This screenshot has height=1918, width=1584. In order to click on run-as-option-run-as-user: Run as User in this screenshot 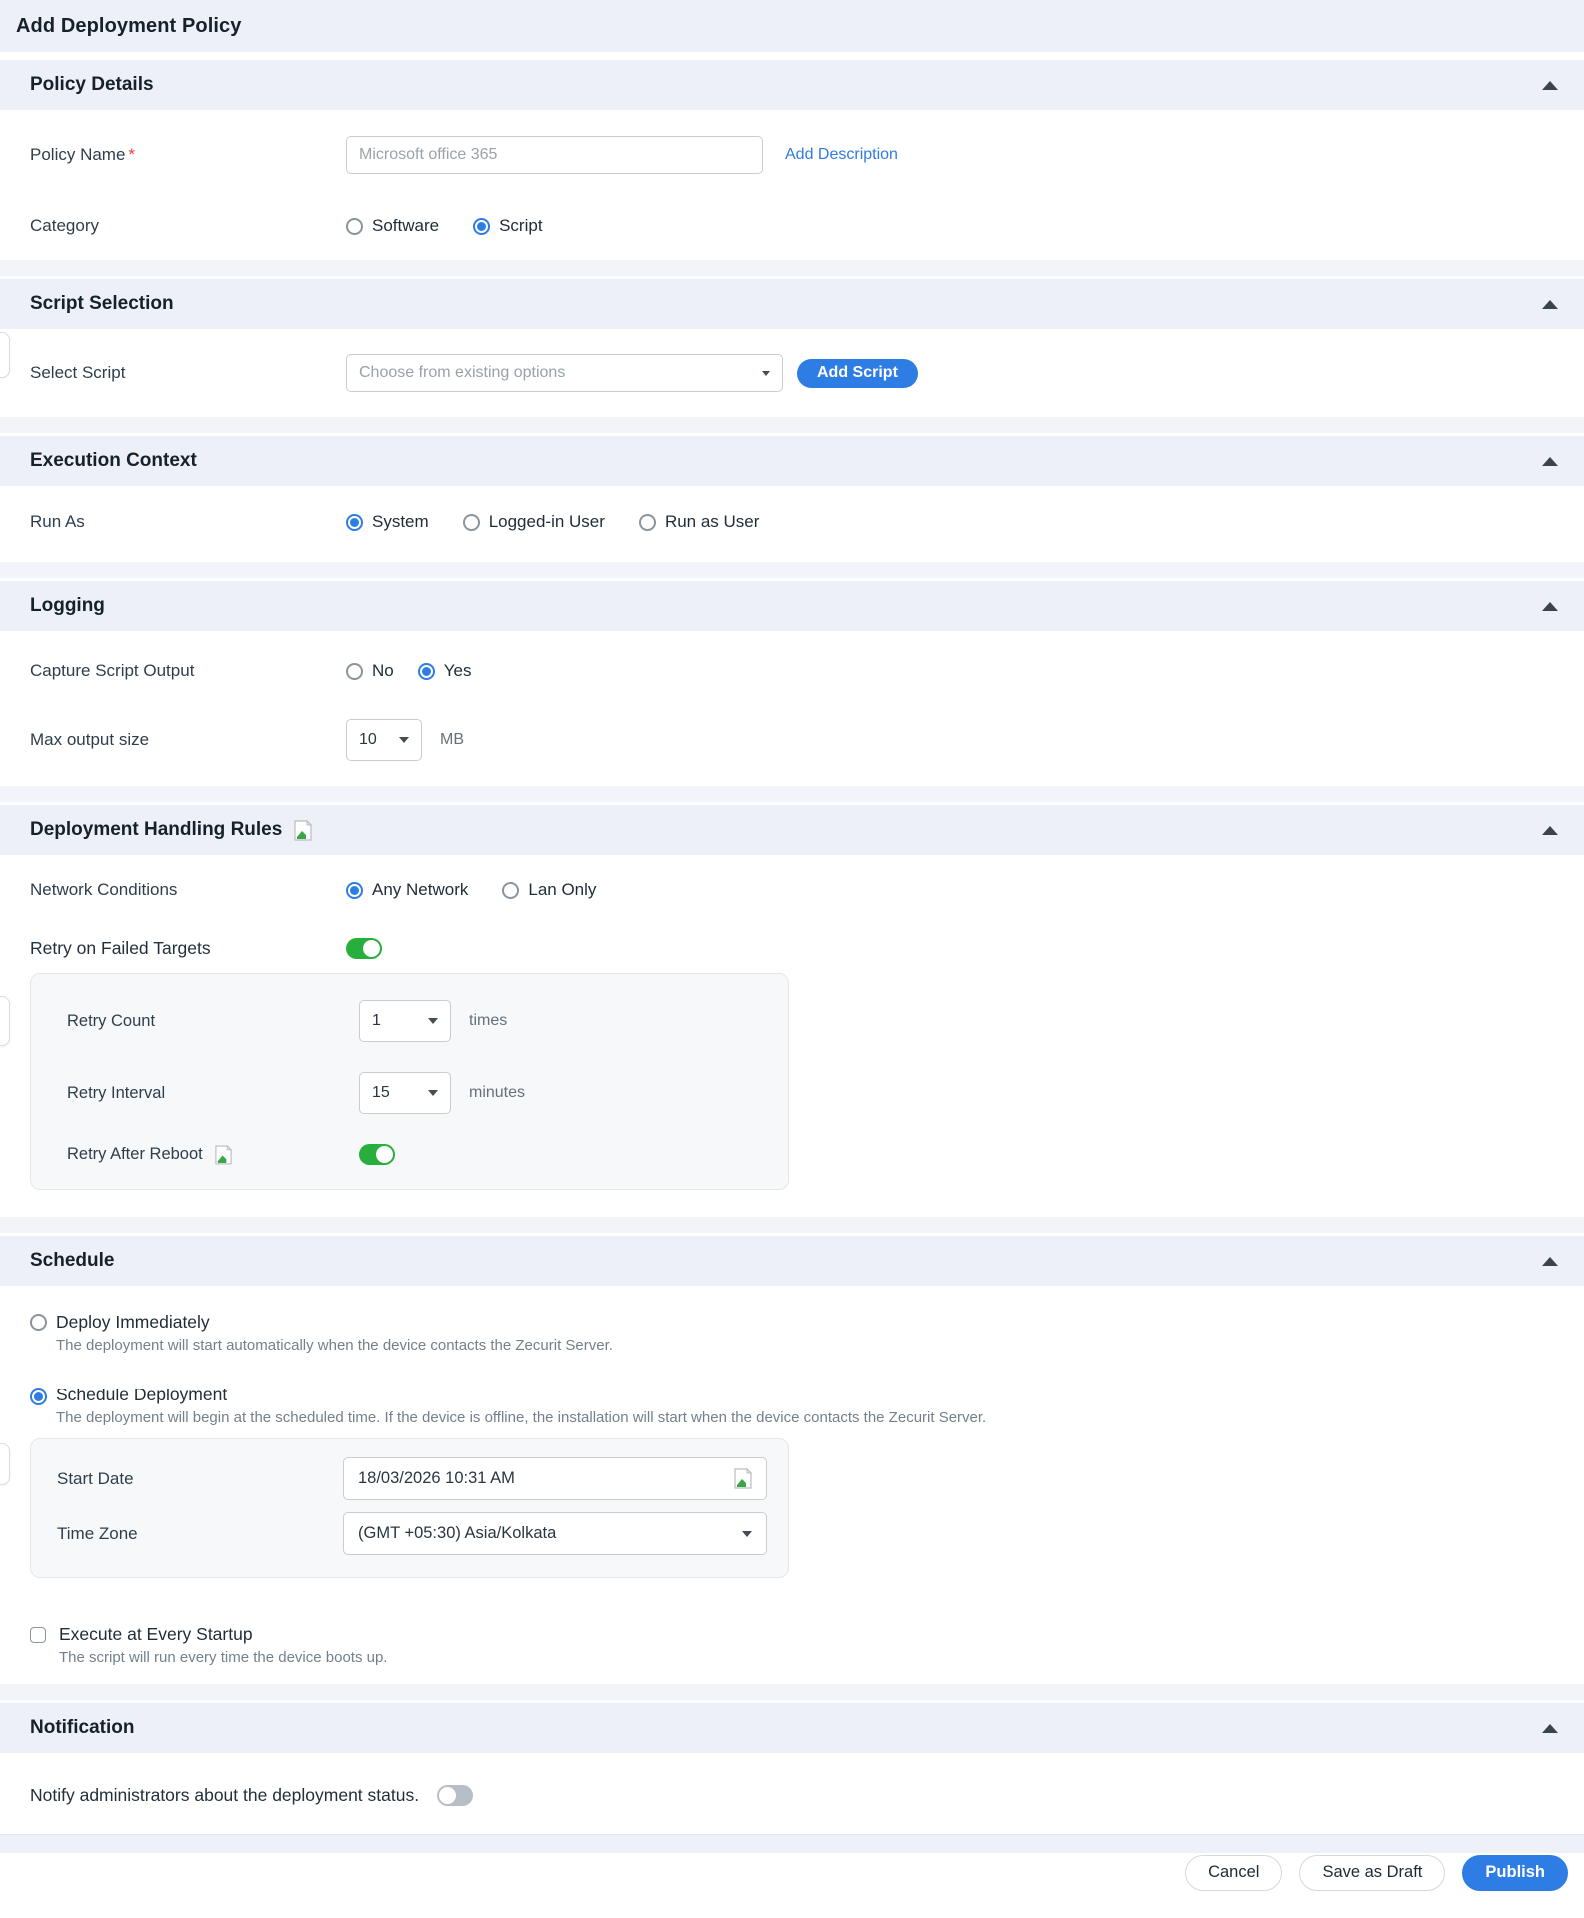, I will do `click(698, 522)`.